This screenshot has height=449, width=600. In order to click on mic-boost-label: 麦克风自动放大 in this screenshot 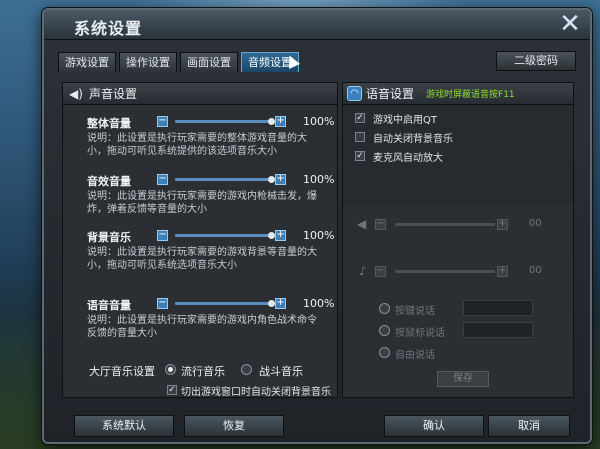, I will do `click(408, 158)`.